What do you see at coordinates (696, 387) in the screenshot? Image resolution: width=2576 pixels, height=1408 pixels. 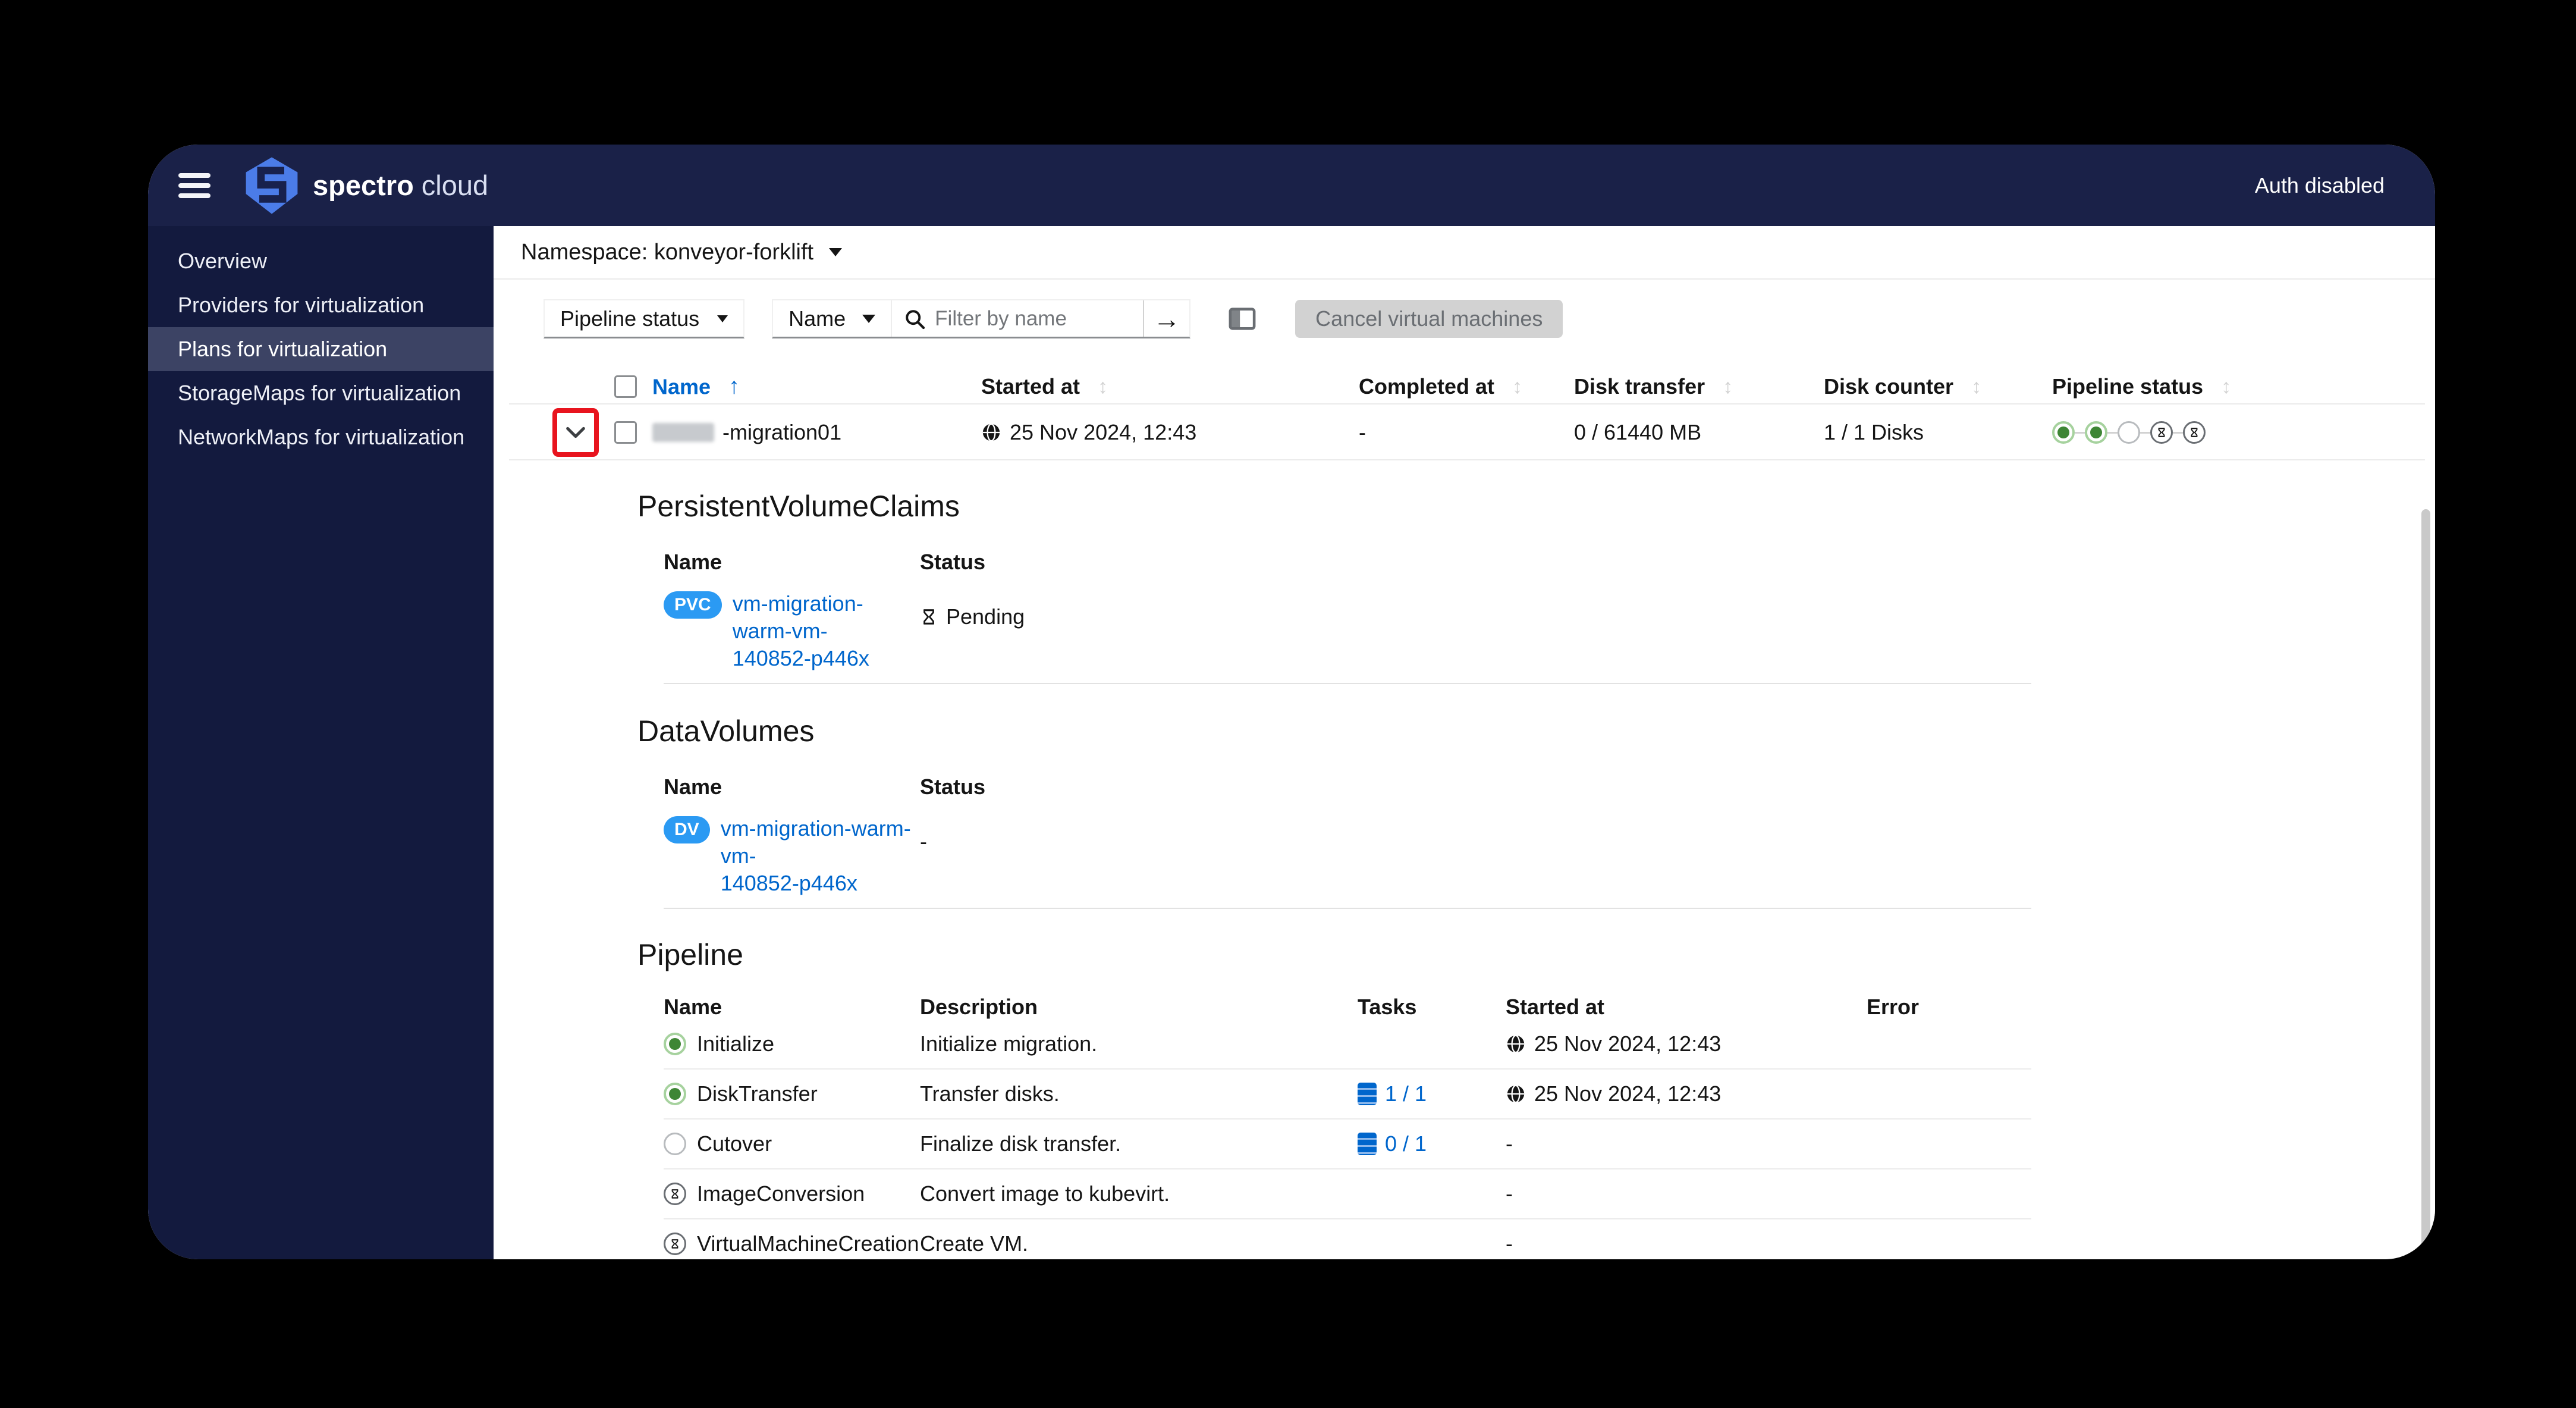 I see `column-header-name: Name ↑` at bounding box center [696, 387].